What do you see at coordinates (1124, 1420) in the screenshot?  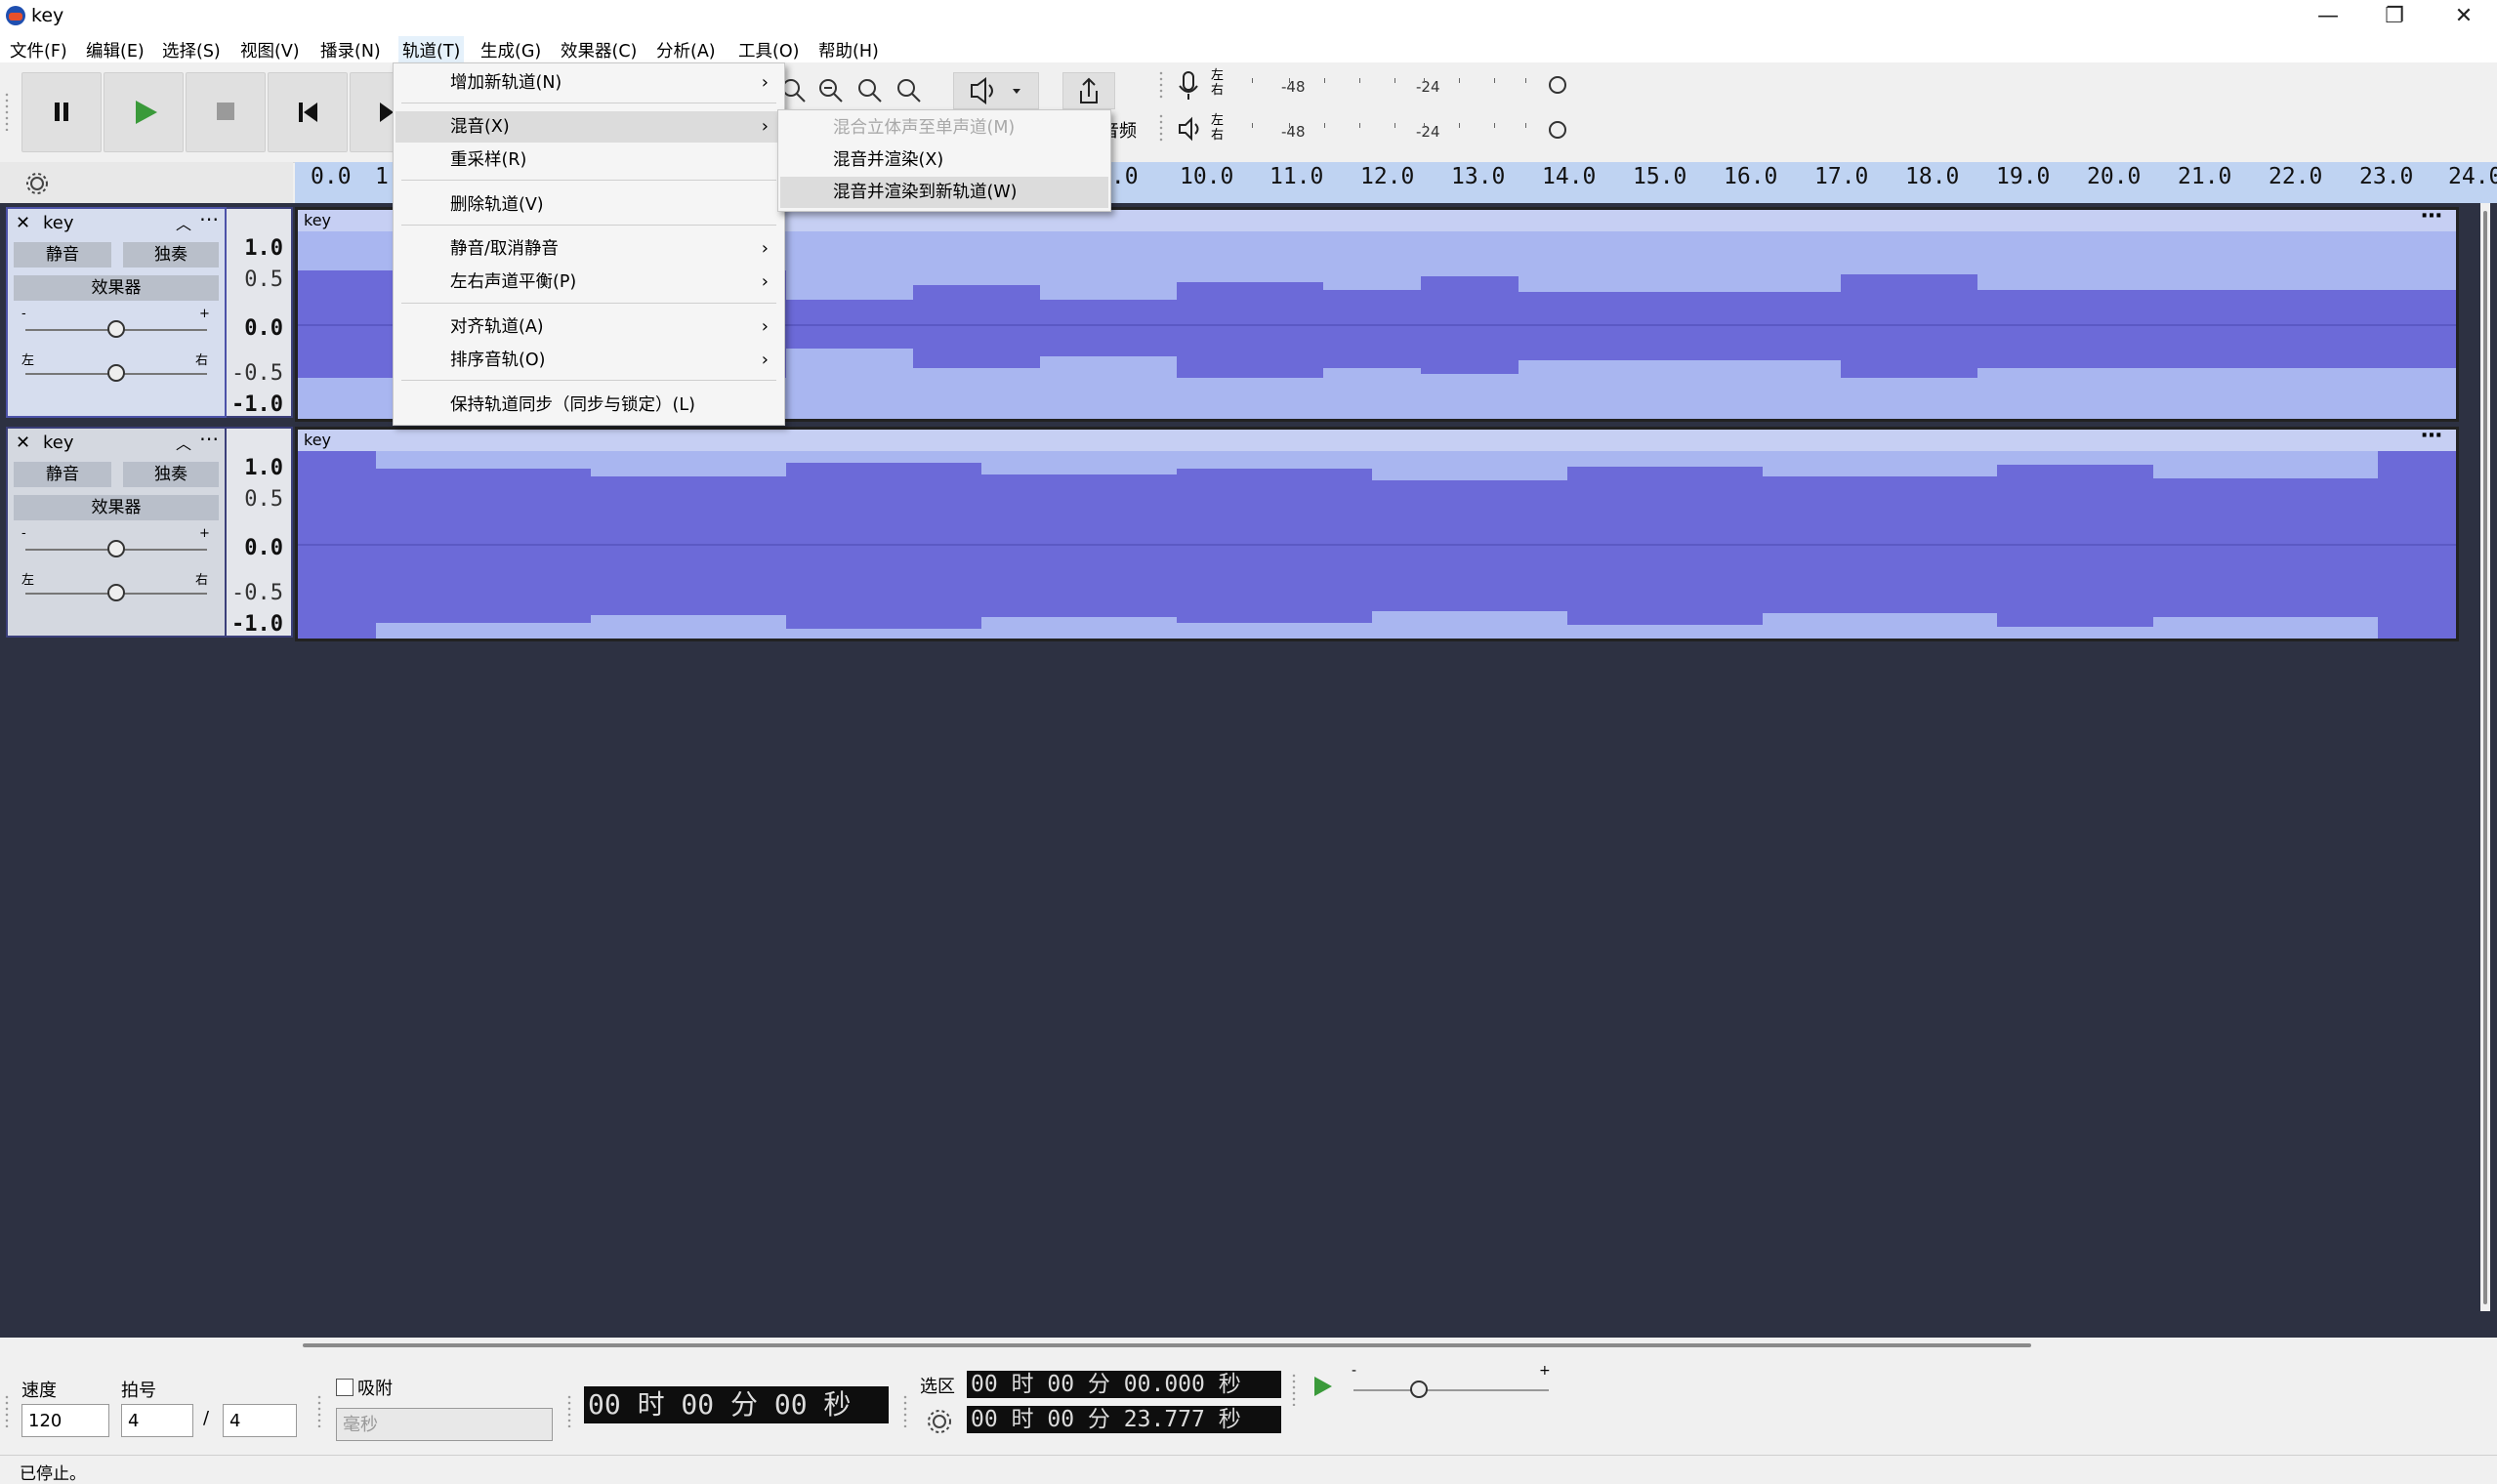 I see `selection-end-time: 00 时 00 分 23.777 秒` at bounding box center [1124, 1420].